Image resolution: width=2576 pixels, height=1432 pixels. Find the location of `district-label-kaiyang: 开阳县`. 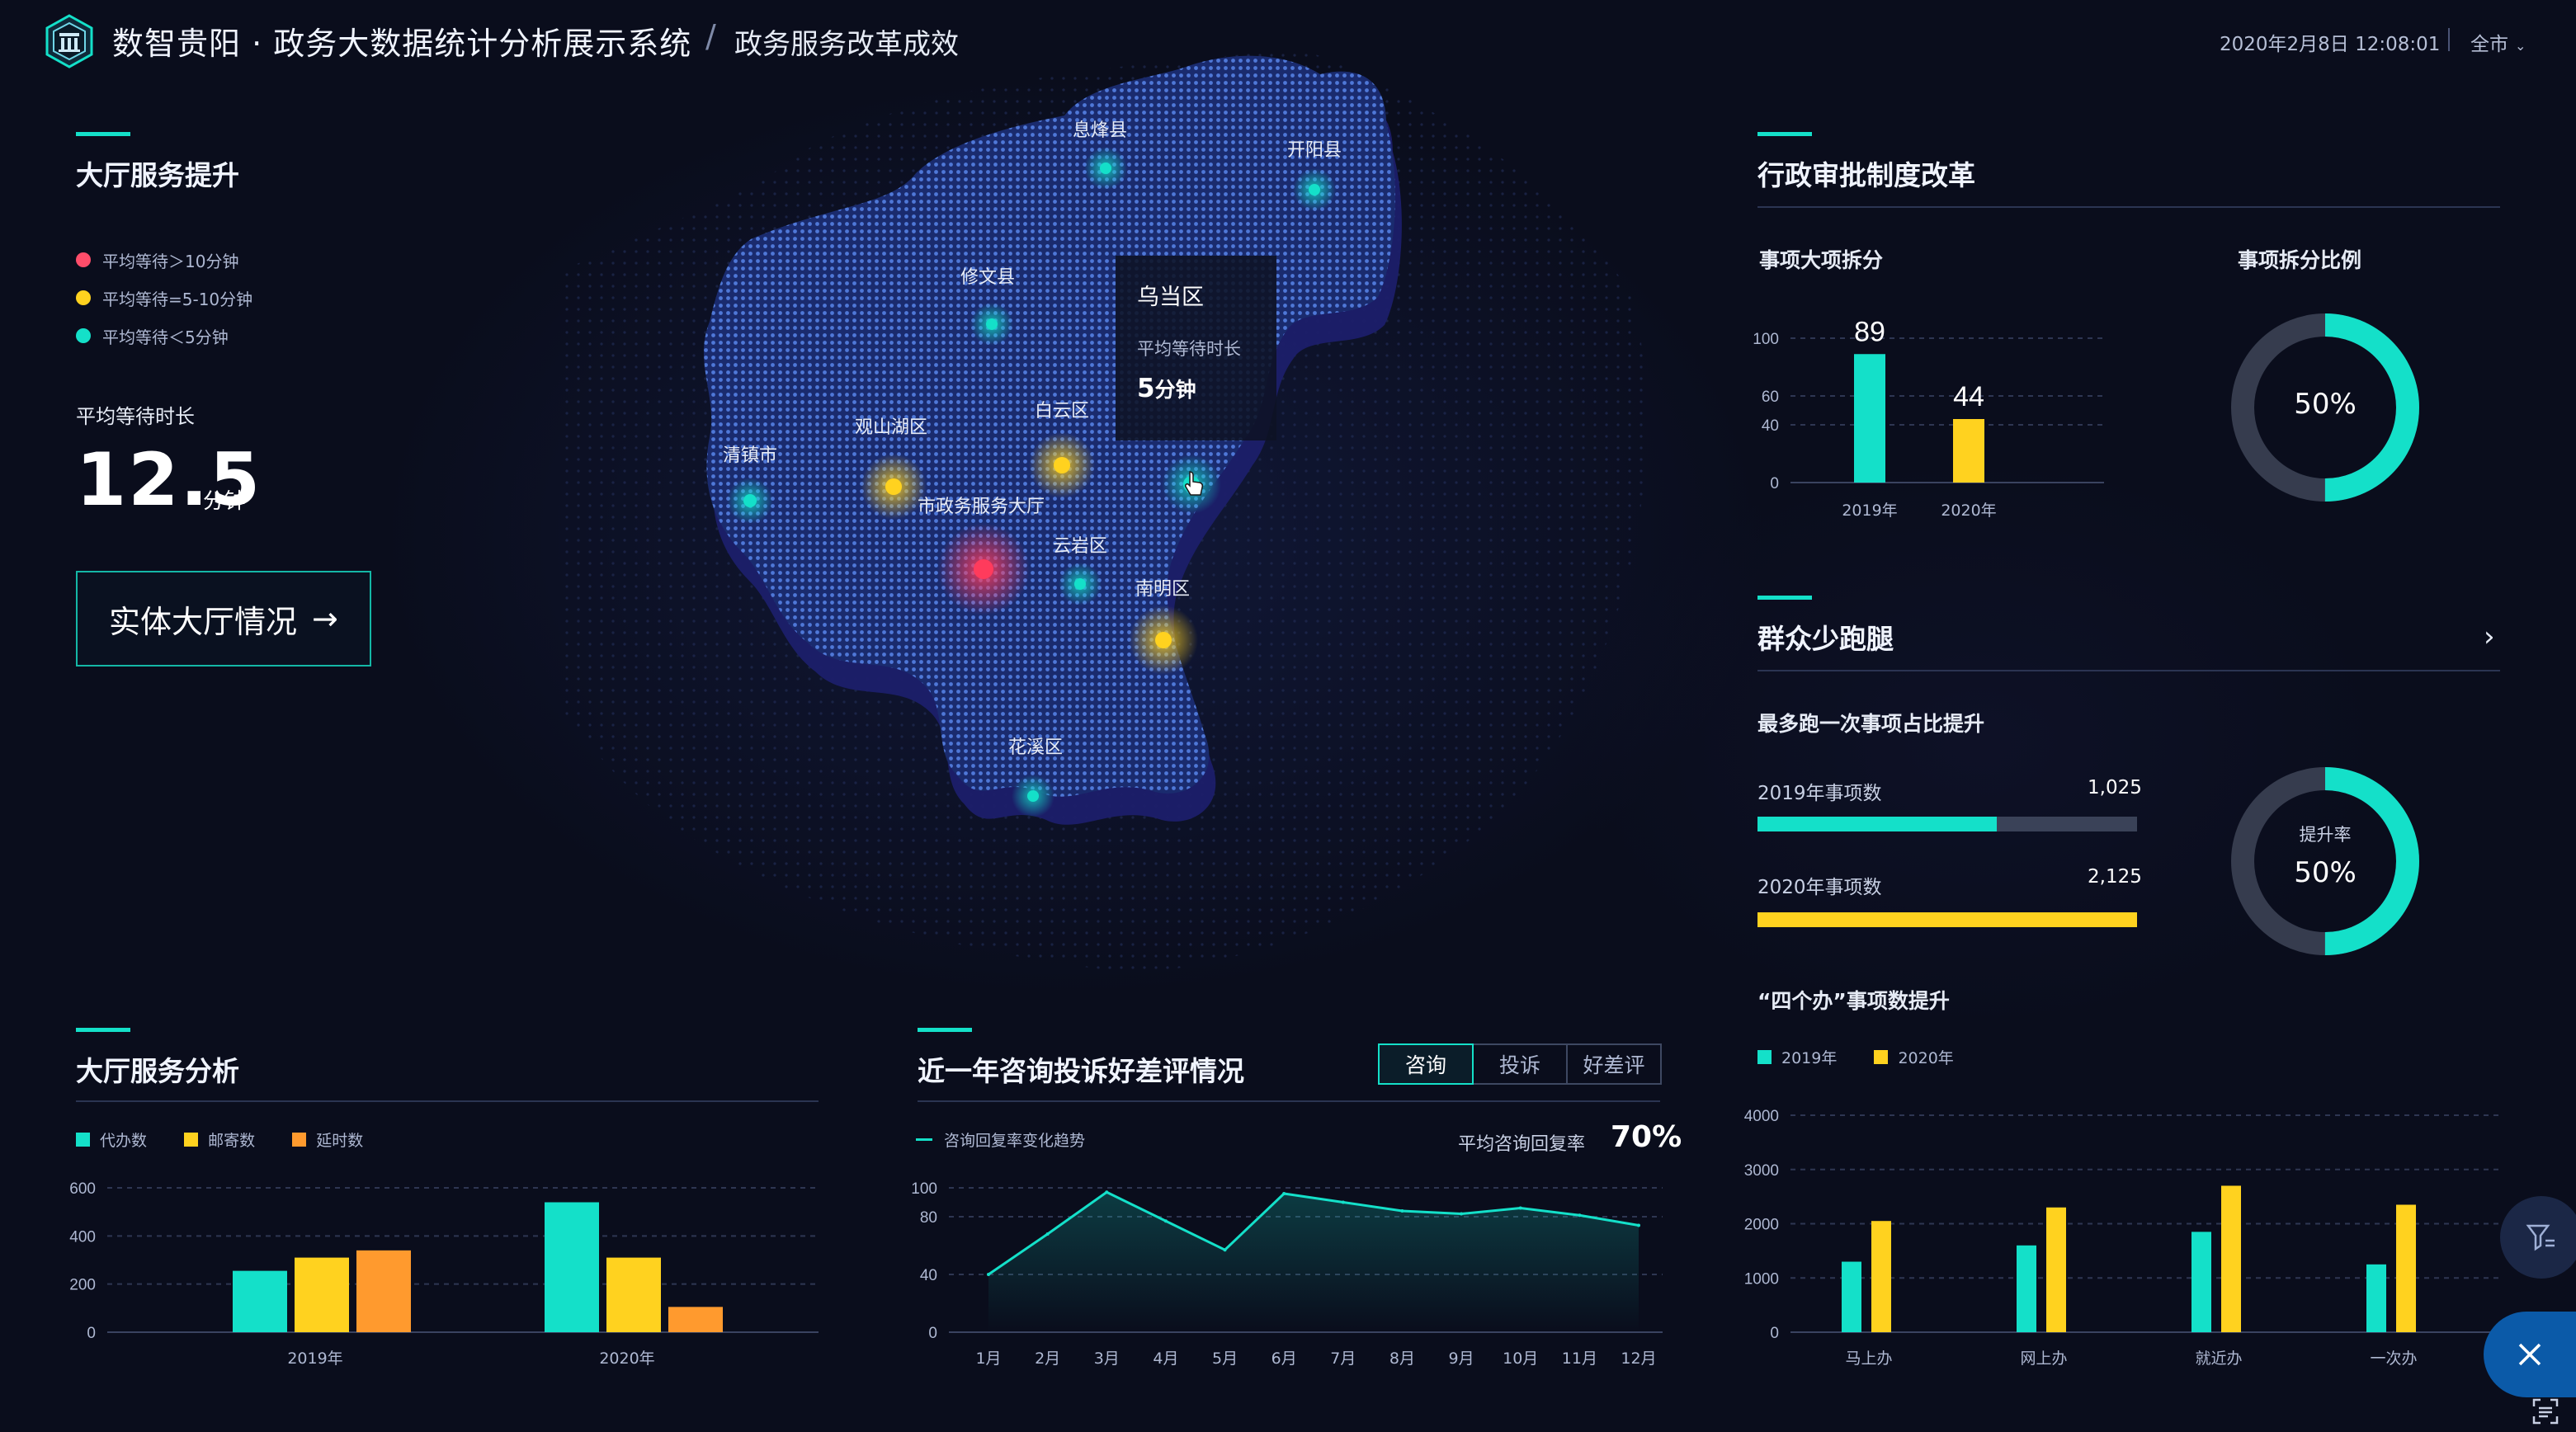

district-label-kaiyang: 开阳县 is located at coordinates (1314, 149).